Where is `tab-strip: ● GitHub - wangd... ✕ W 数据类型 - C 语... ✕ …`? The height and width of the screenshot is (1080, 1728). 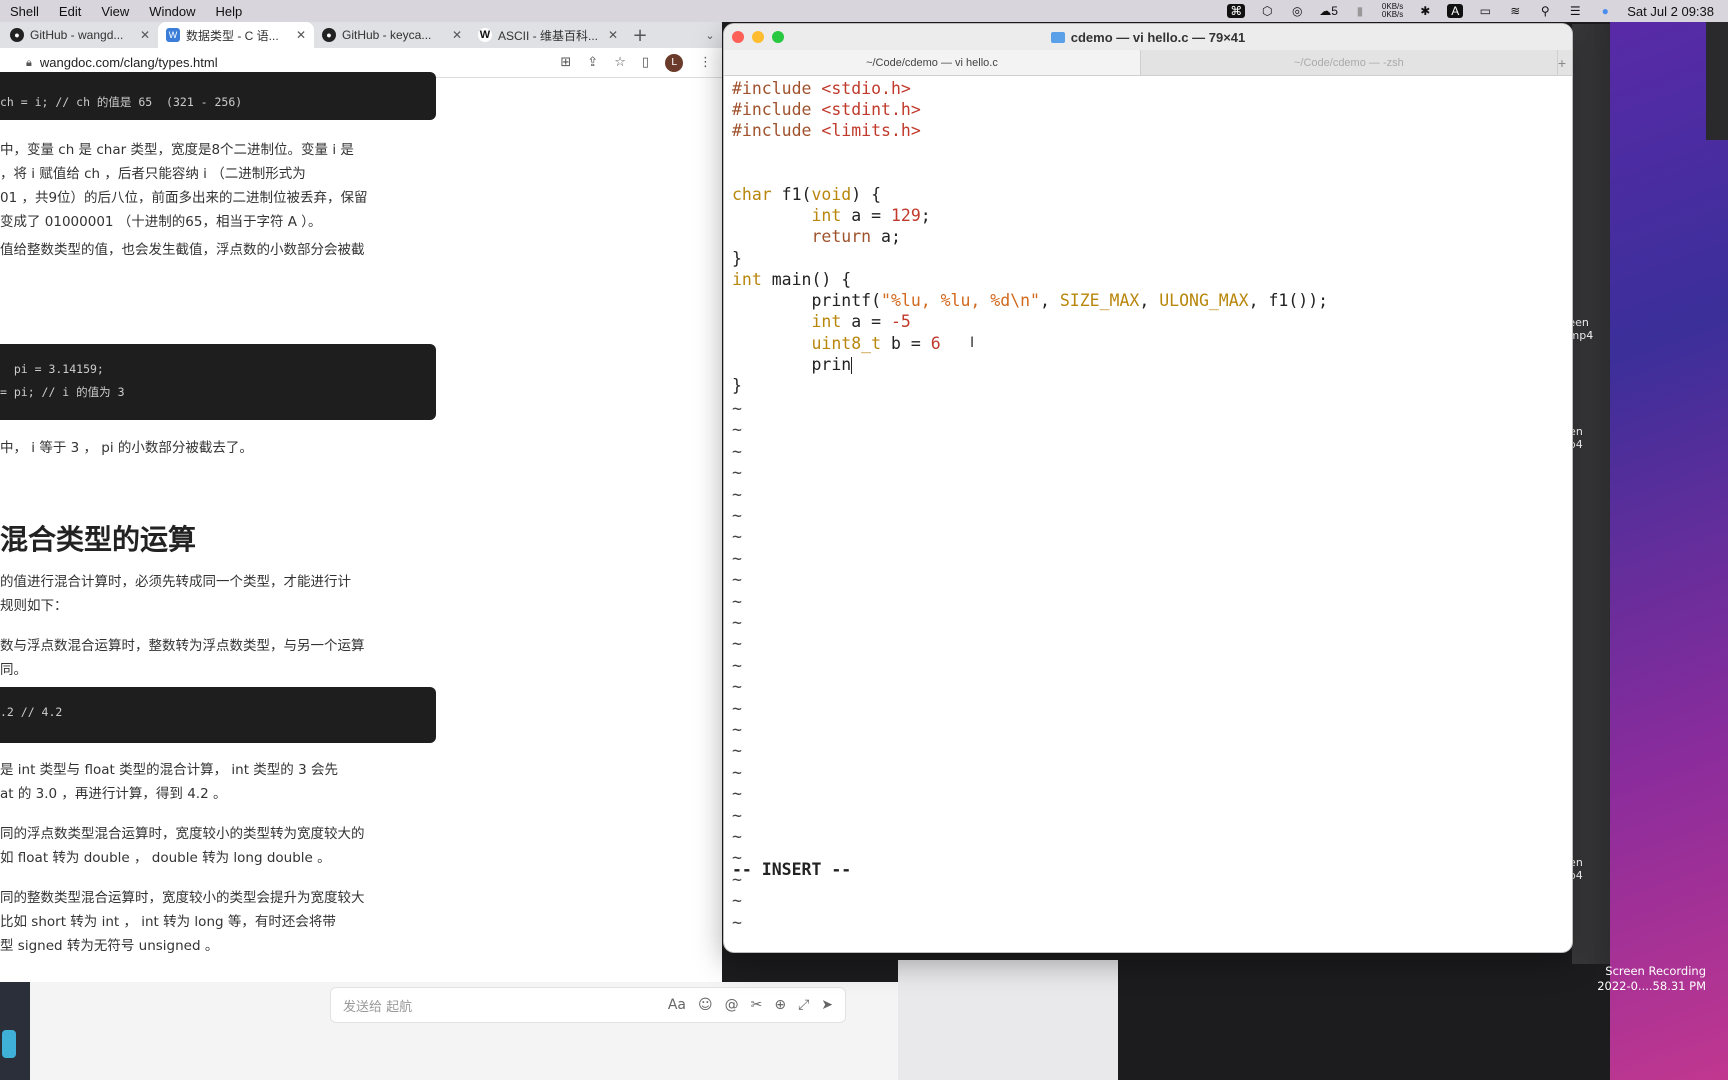
tab-strip: ● GitHub - wangd... ✕ W 数据类型 - C 语... ✕ … is located at coordinates (361, 35).